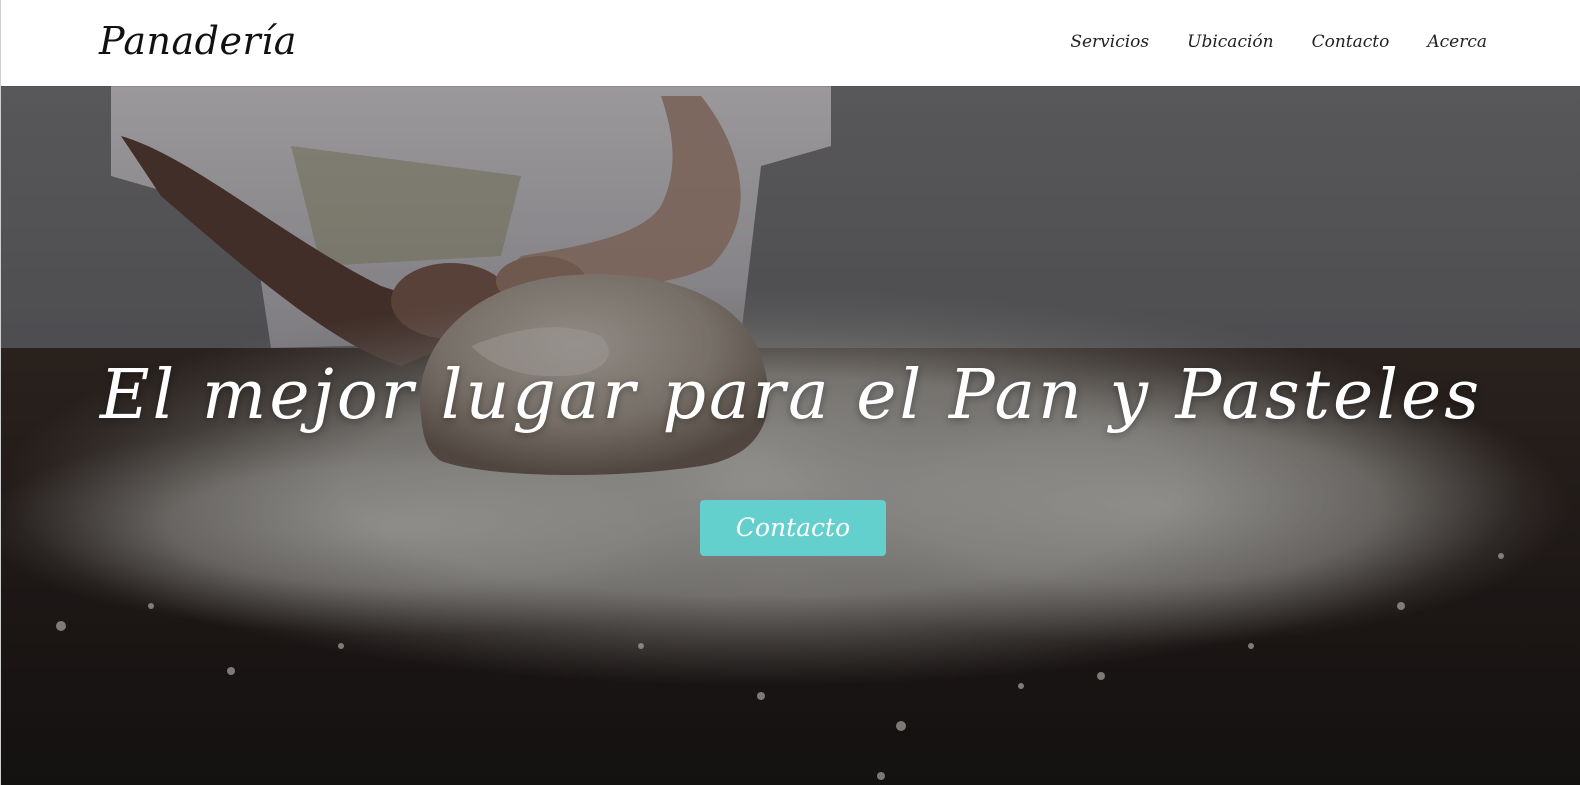  I want to click on site-logo: Panadería, so click(198, 41).